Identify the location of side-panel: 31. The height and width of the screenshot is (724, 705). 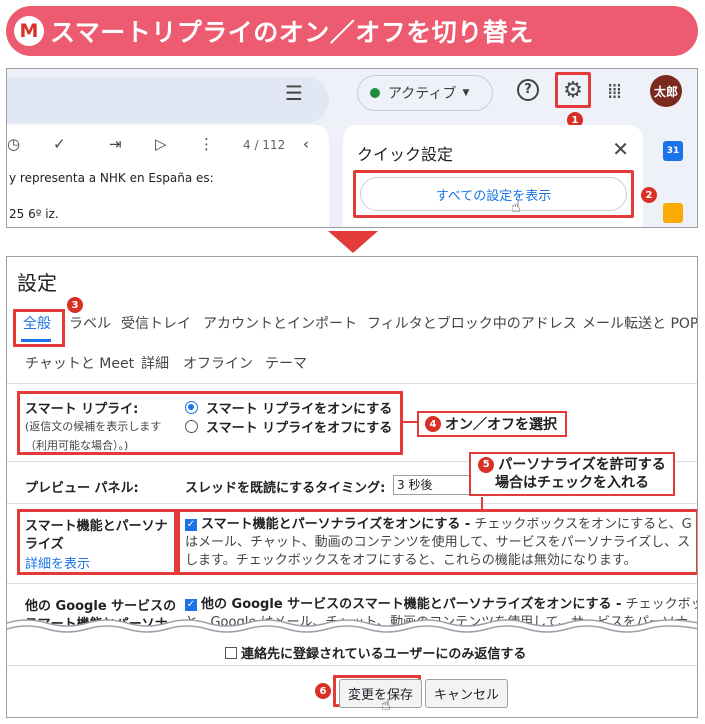
(678, 176).